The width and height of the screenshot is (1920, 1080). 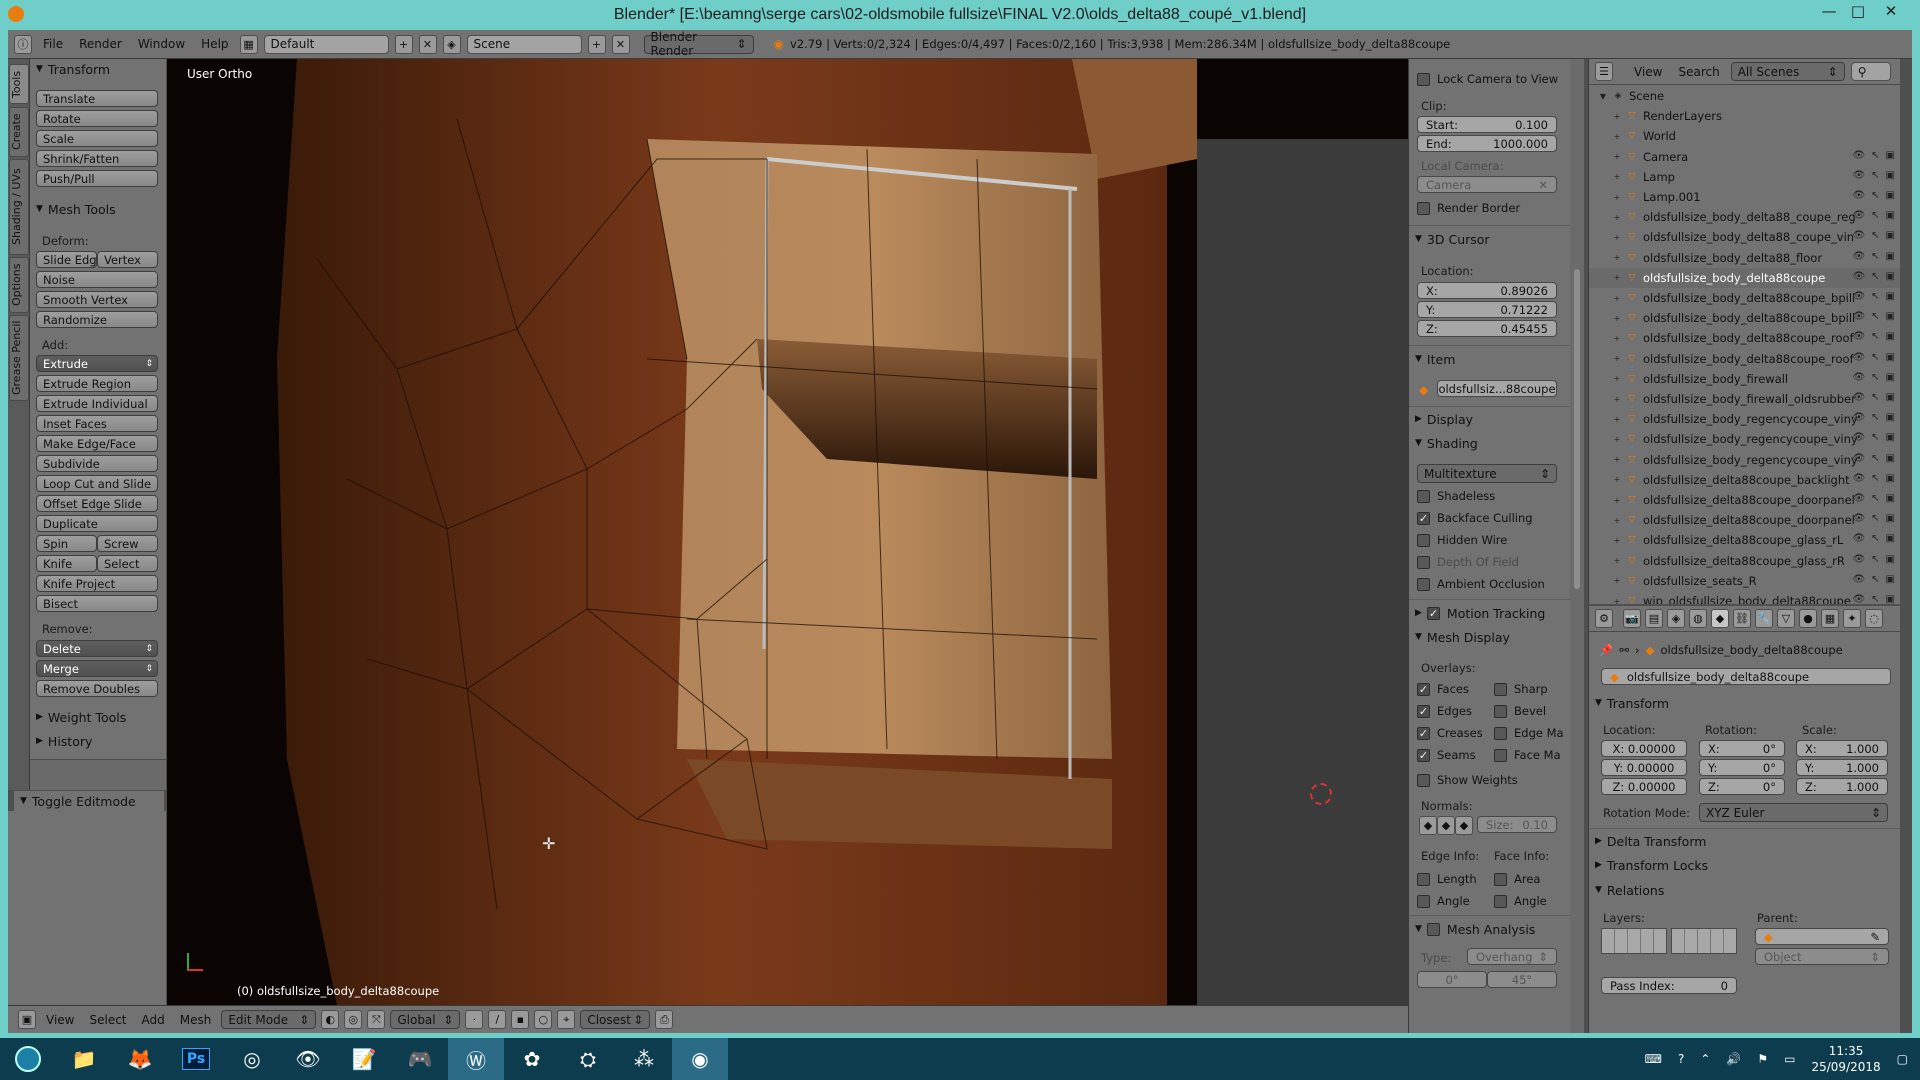 What do you see at coordinates (1423, 879) in the screenshot?
I see `length-checkbox` at bounding box center [1423, 879].